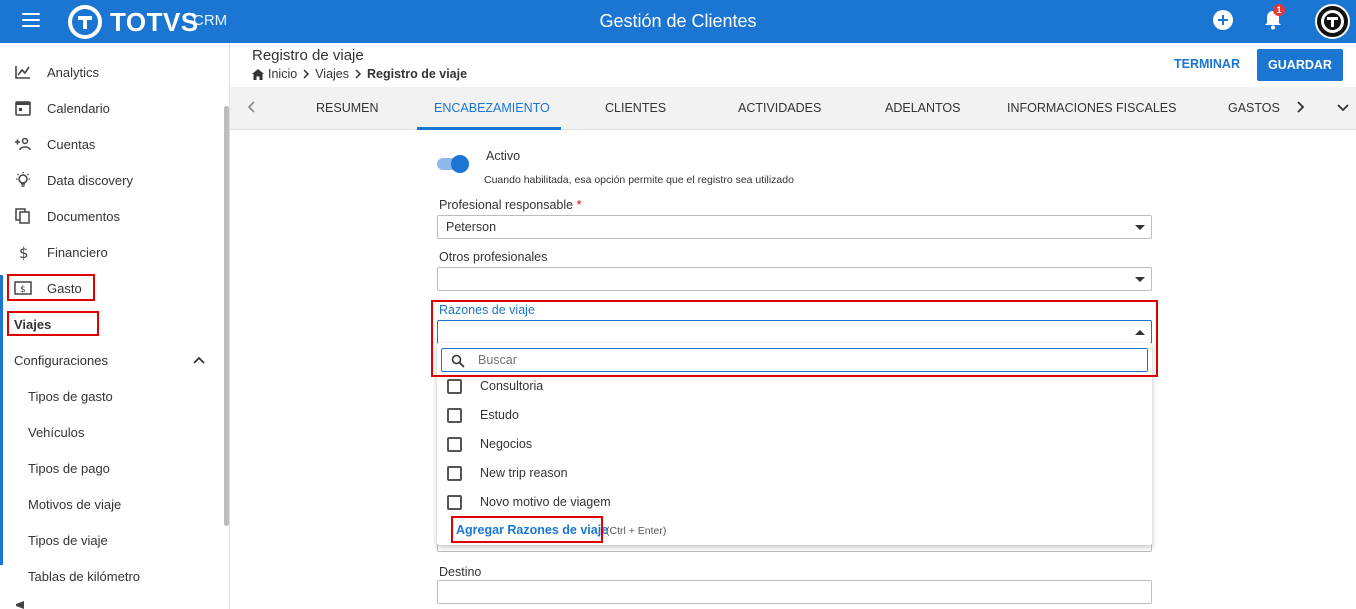 The height and width of the screenshot is (609, 1356). What do you see at coordinates (794, 279) in the screenshot?
I see `others-select` at bounding box center [794, 279].